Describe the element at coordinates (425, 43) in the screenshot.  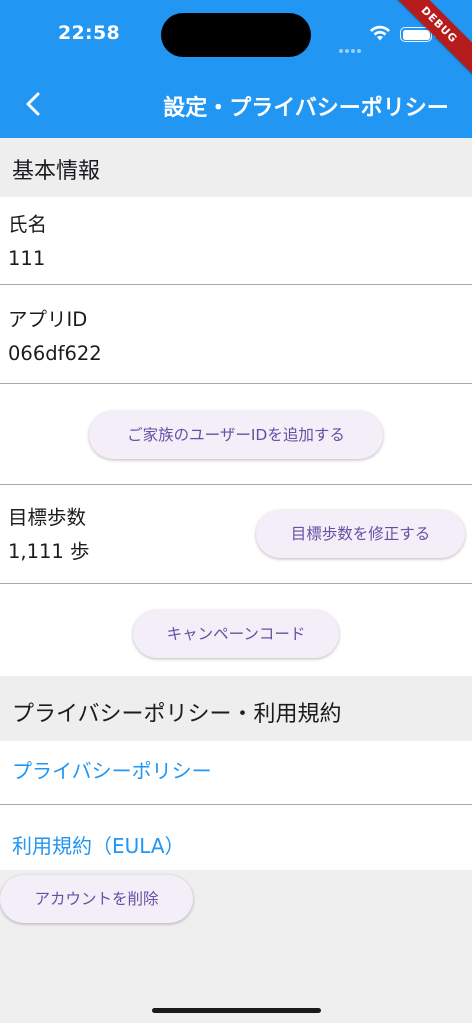
I see `debug-banner: DEBUG` at that location.